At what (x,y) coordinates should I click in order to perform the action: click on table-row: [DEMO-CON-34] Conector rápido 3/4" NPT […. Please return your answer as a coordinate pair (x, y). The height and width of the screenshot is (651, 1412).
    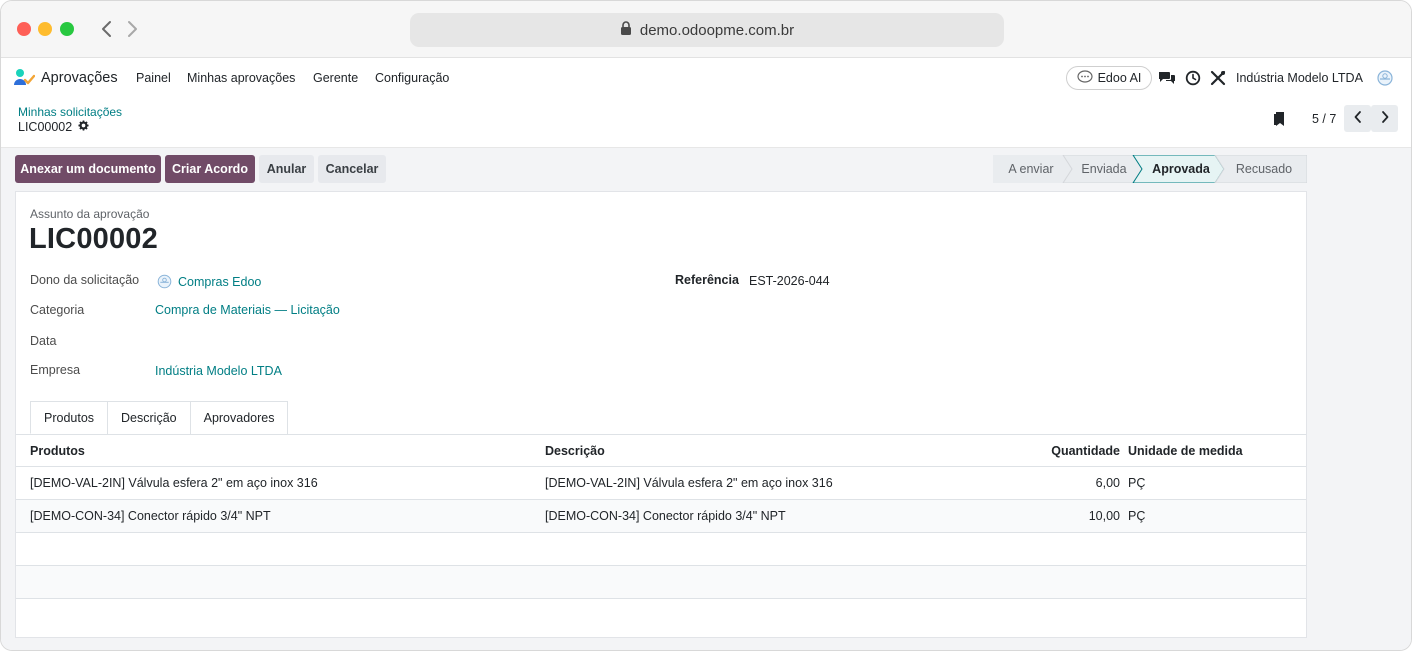
    Looking at the image, I should click on (661, 516).